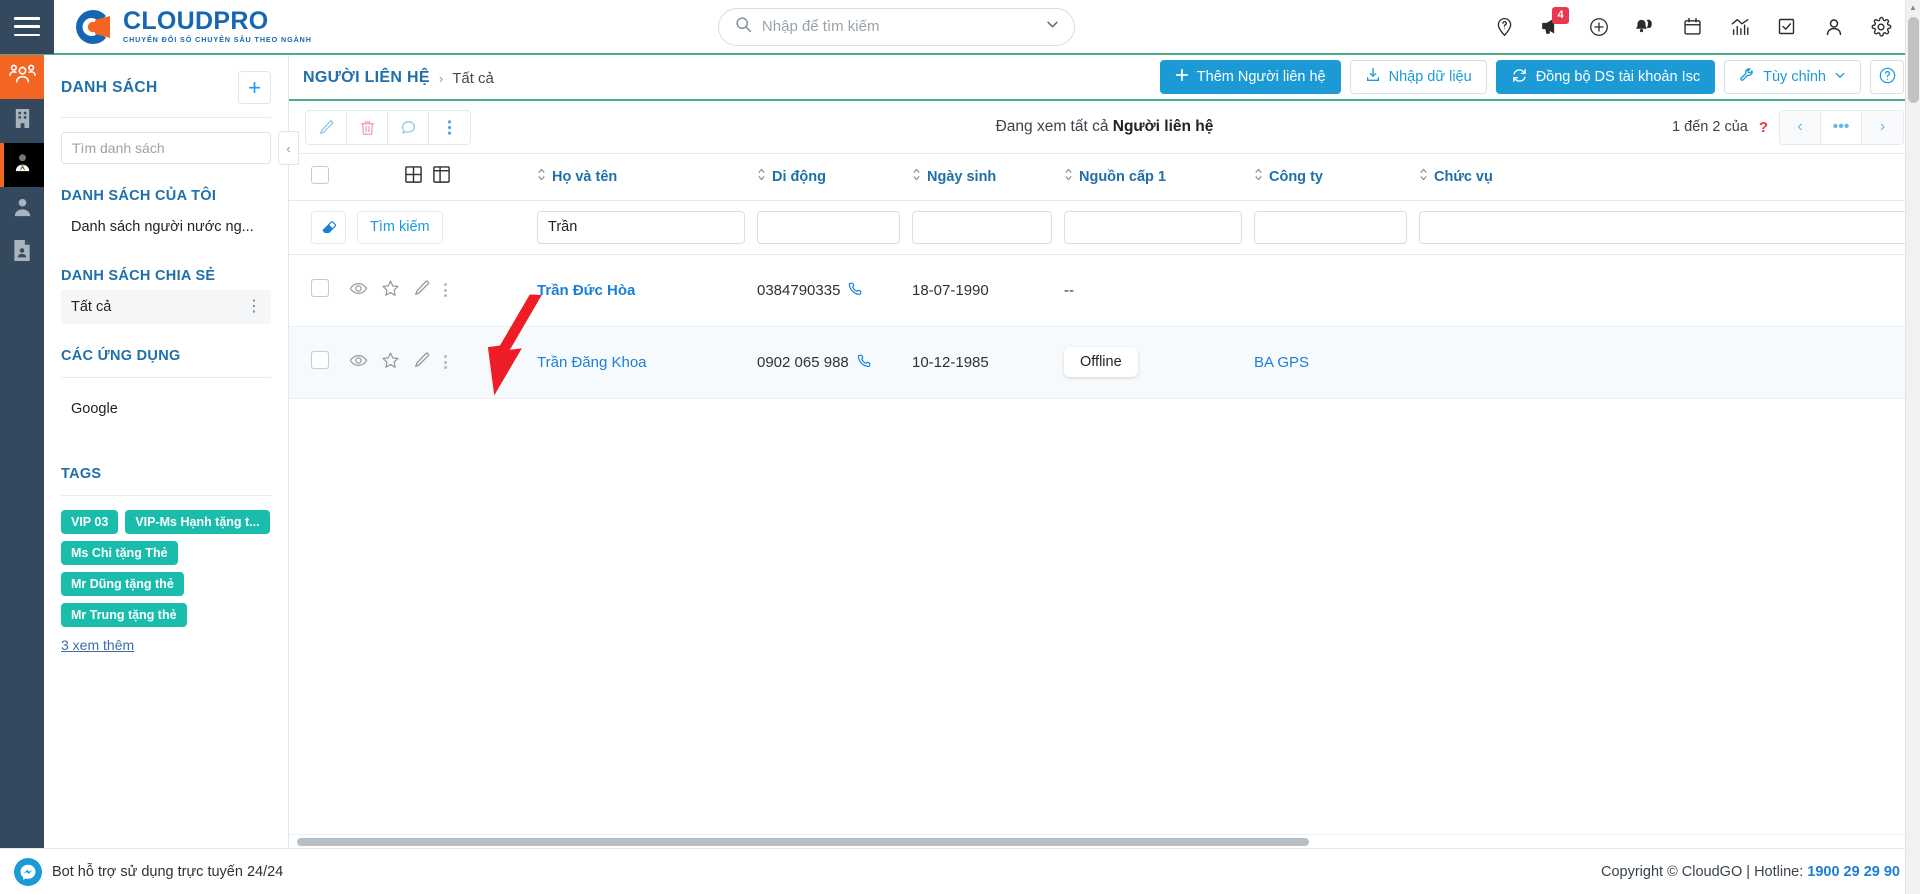 The width and height of the screenshot is (1920, 894). I want to click on tag-chip: Ms Chi tặng Thẻ, so click(119, 553).